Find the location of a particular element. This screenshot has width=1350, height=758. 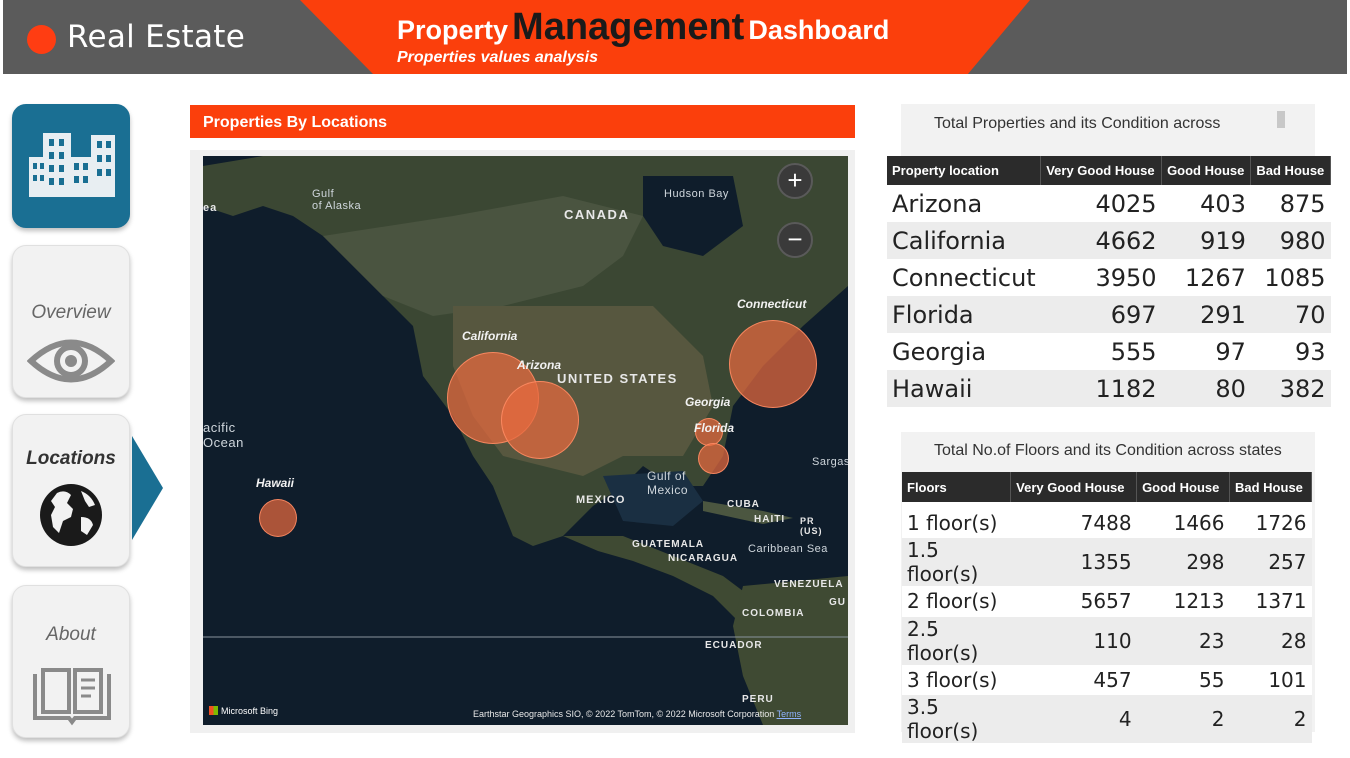

map-label-edge: ea is located at coordinates (210, 208).